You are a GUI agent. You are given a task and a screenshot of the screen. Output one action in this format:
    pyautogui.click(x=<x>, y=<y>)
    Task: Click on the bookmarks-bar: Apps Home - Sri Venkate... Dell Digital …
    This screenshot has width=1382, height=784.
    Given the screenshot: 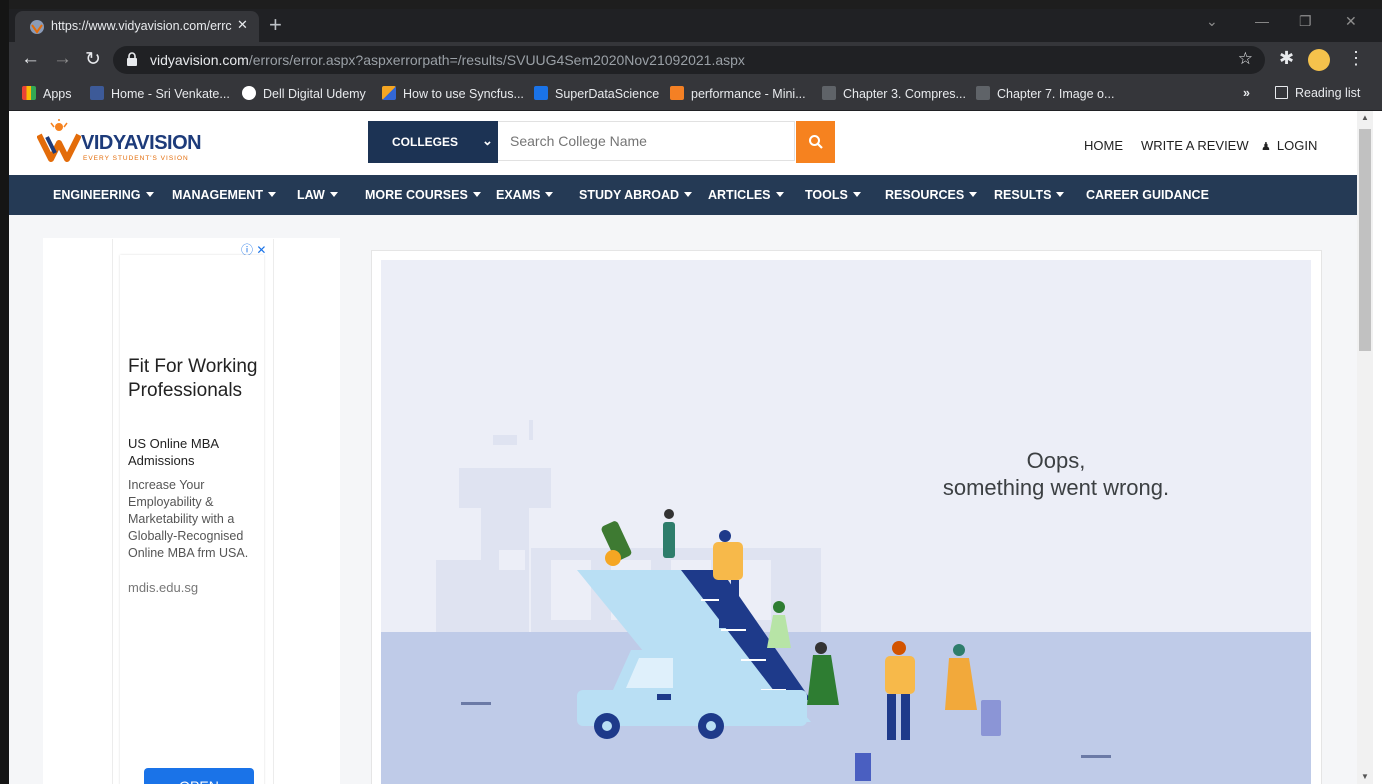 What is the action you would take?
    pyautogui.click(x=695, y=94)
    